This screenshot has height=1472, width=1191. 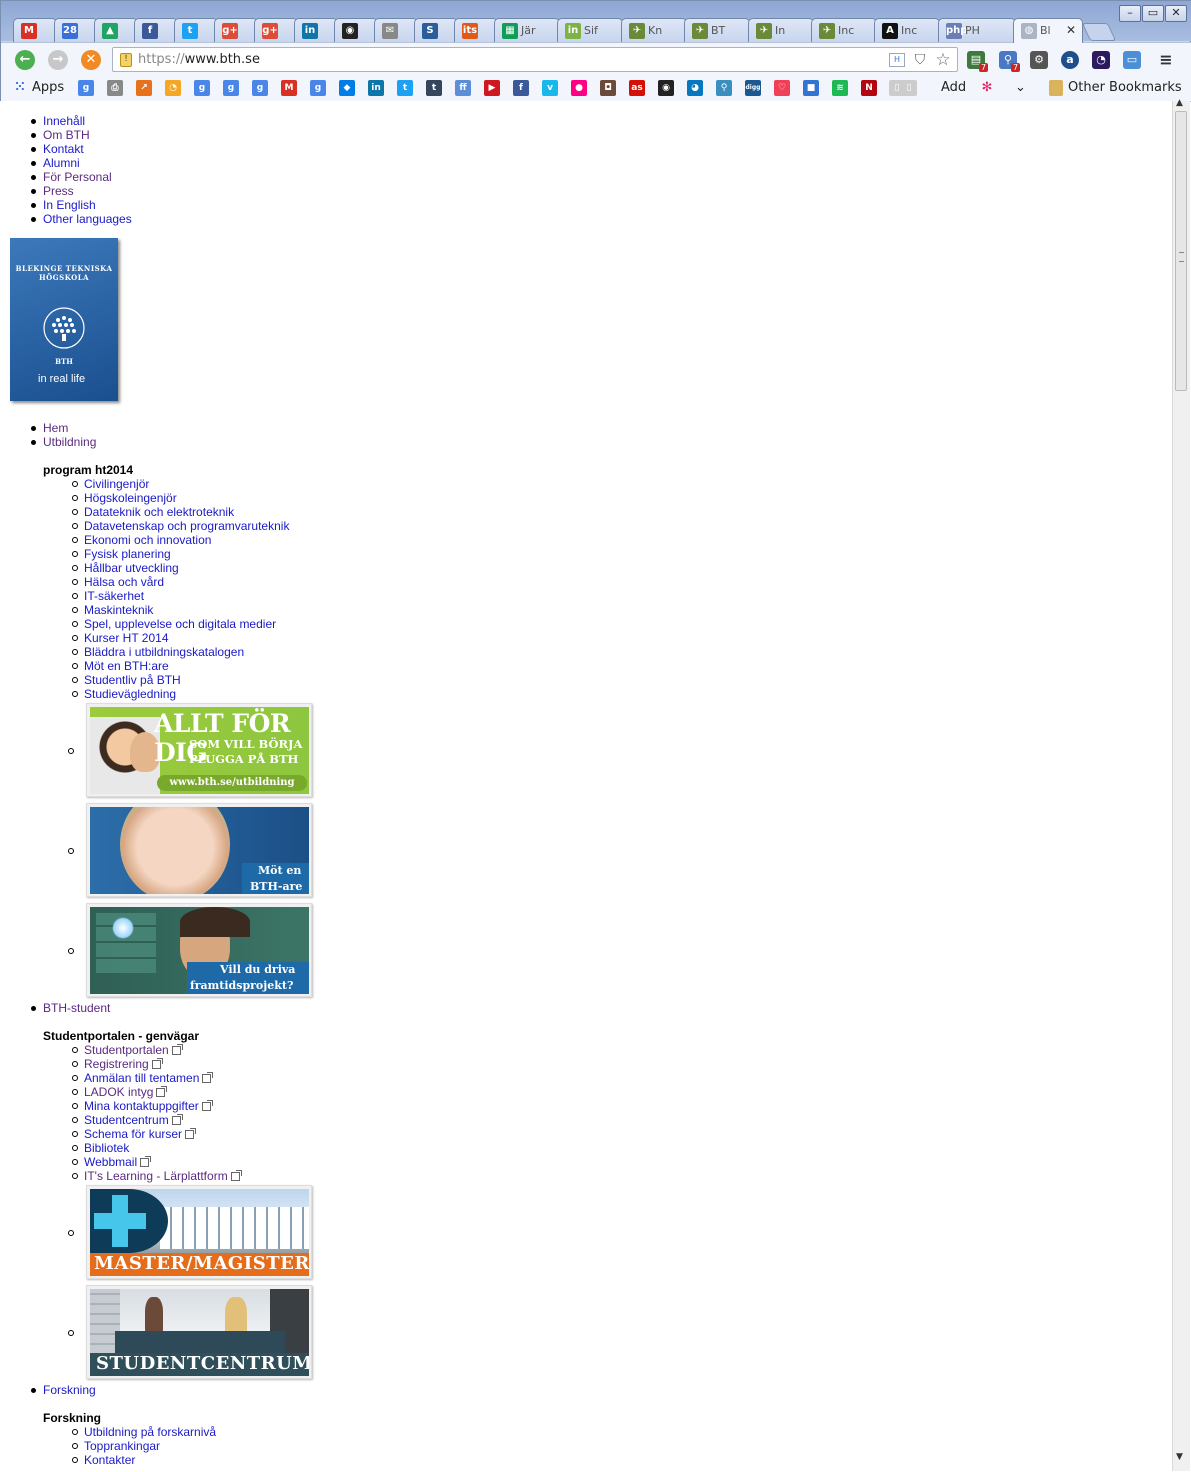 I want to click on browser-tab: g+, so click(x=276, y=30).